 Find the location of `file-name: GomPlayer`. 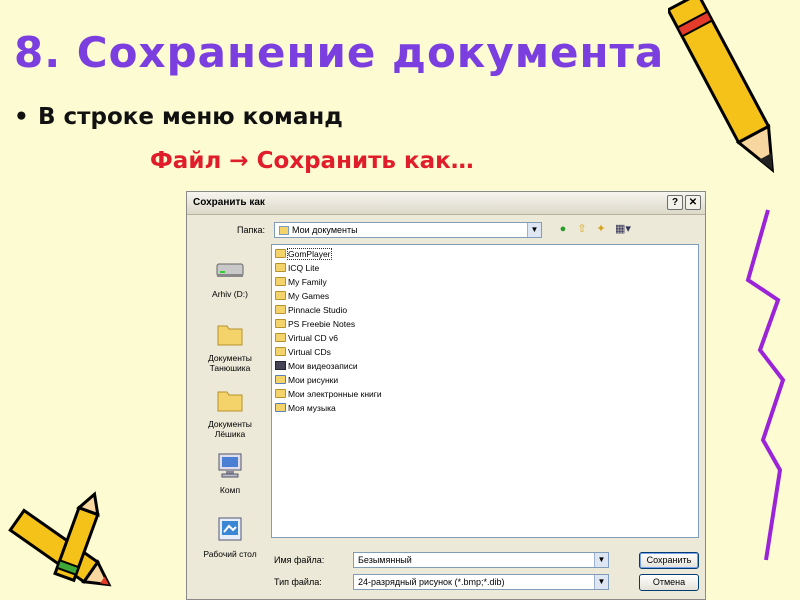

file-name: GomPlayer is located at coordinates (309, 254).